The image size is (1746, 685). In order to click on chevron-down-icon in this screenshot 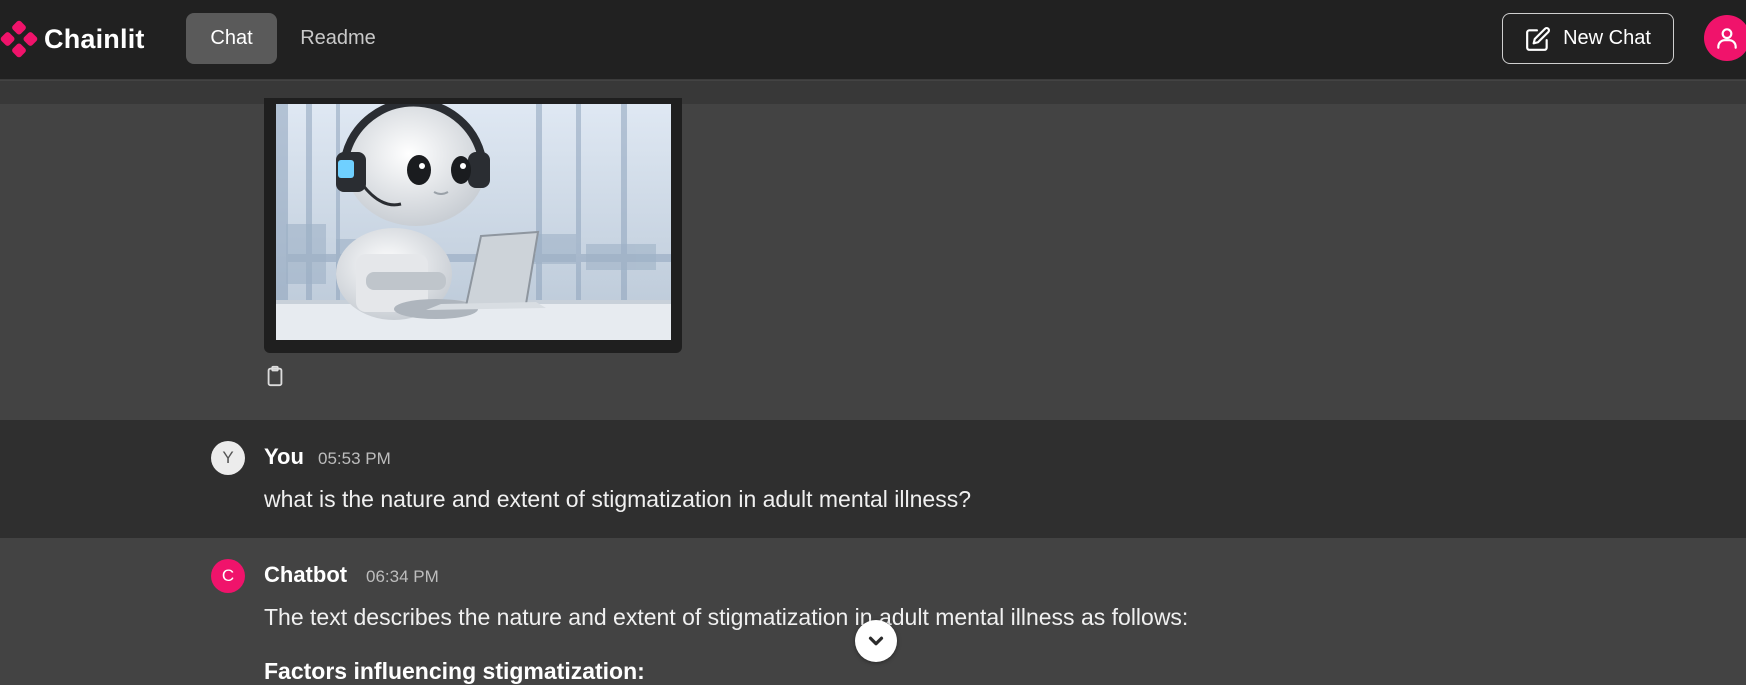, I will do `click(876, 641)`.